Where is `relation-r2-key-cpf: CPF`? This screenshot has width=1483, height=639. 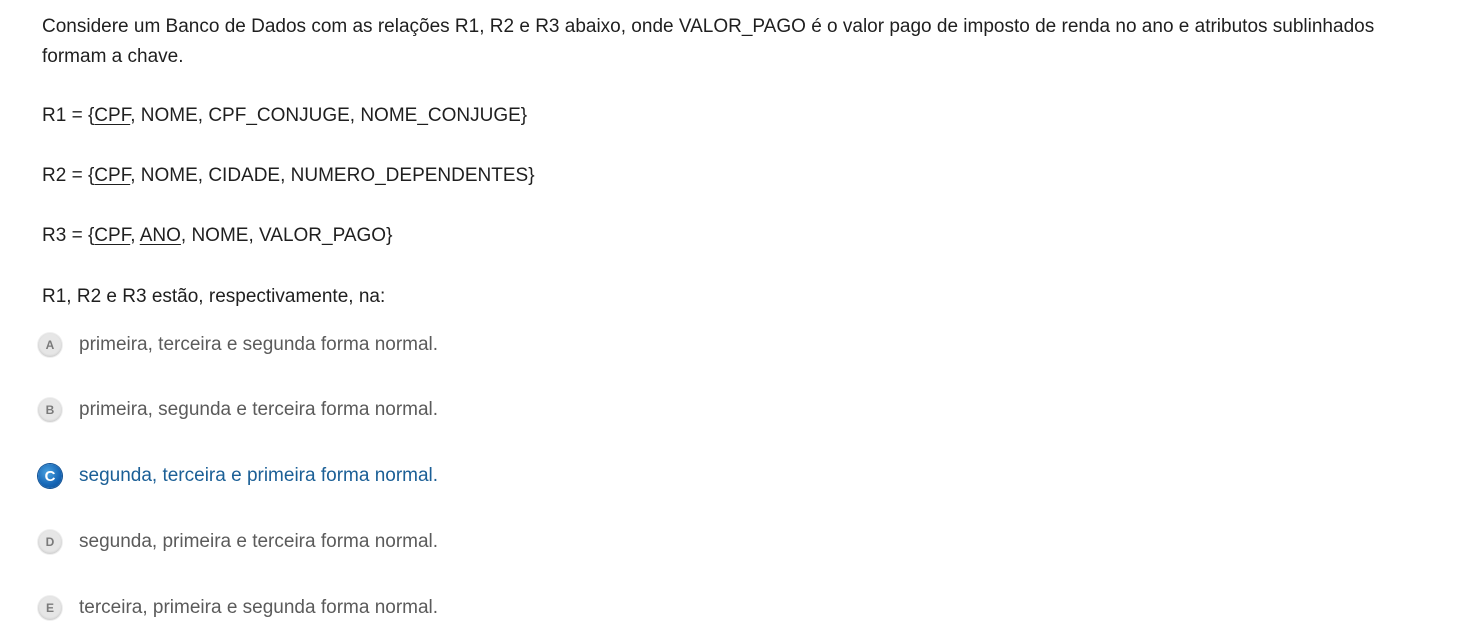 relation-r2-key-cpf: CPF is located at coordinates (112, 175).